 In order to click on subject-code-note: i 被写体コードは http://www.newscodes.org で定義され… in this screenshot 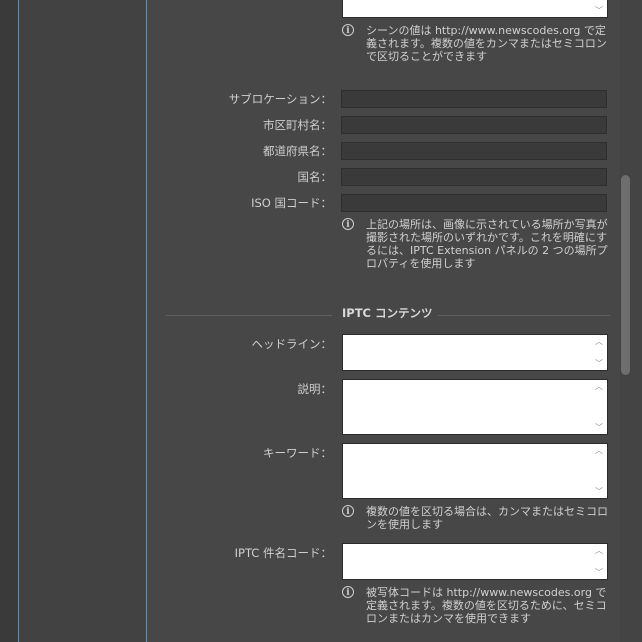, I will do `click(476, 605)`.